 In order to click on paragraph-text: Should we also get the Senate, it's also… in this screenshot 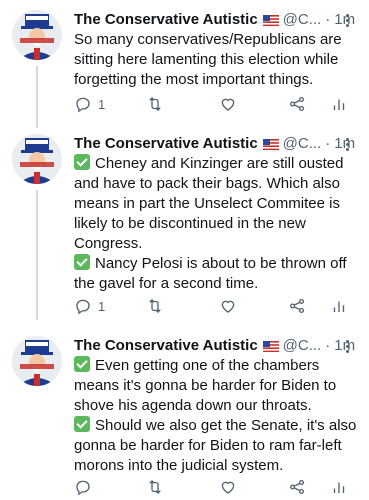, I will do `click(215, 445)`.